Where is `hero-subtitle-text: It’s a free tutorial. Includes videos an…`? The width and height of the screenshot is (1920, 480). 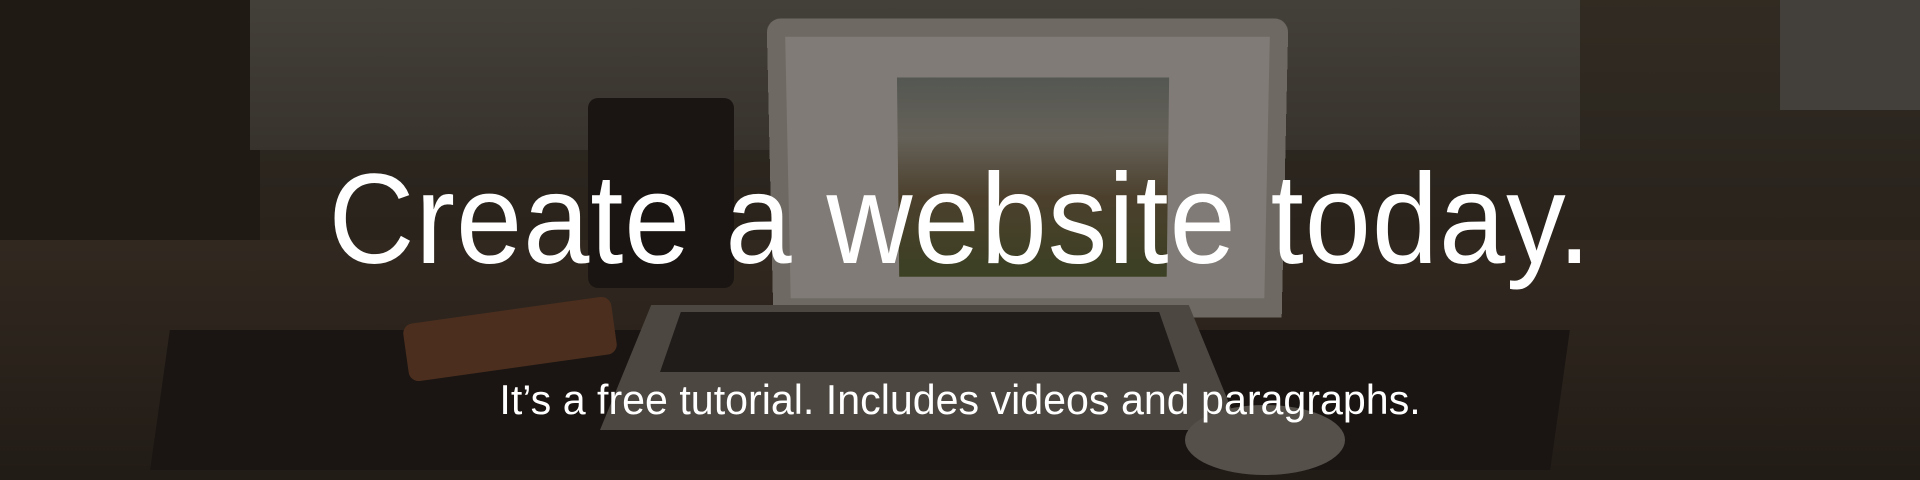 hero-subtitle-text: It’s a free tutorial. Includes videos an… is located at coordinates (960, 399).